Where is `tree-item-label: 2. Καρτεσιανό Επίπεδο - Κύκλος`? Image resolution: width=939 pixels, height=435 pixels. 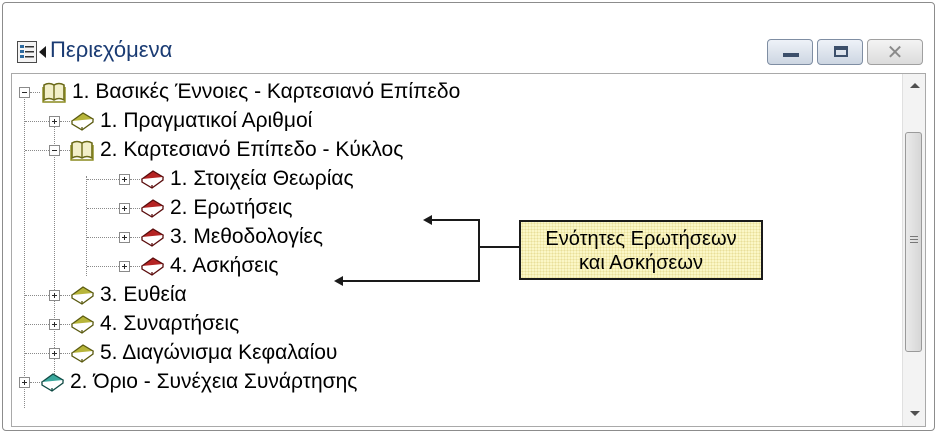
tree-item-label: 2. Καρτεσιανό Επίπεδο - Κύκλος is located at coordinates (252, 149).